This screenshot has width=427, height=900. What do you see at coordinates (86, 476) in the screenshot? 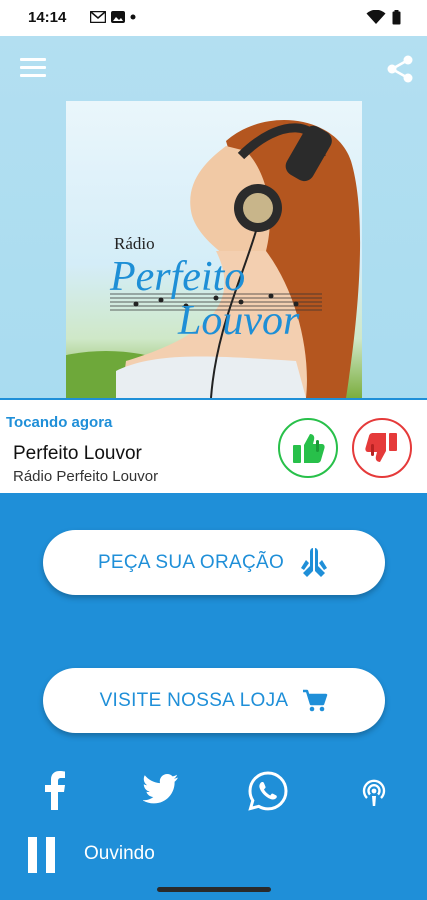
I see `track-artist: Rádio Perfeito Louvor` at bounding box center [86, 476].